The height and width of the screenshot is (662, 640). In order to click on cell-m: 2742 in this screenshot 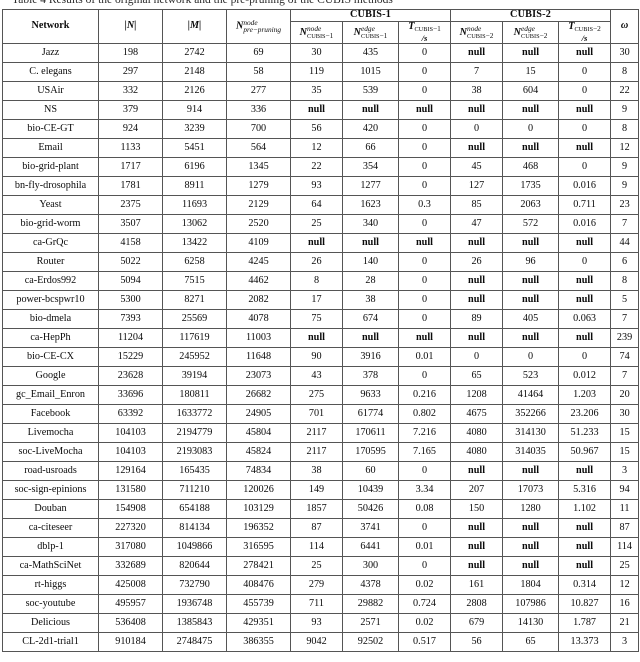, I will do `click(194, 52)`.